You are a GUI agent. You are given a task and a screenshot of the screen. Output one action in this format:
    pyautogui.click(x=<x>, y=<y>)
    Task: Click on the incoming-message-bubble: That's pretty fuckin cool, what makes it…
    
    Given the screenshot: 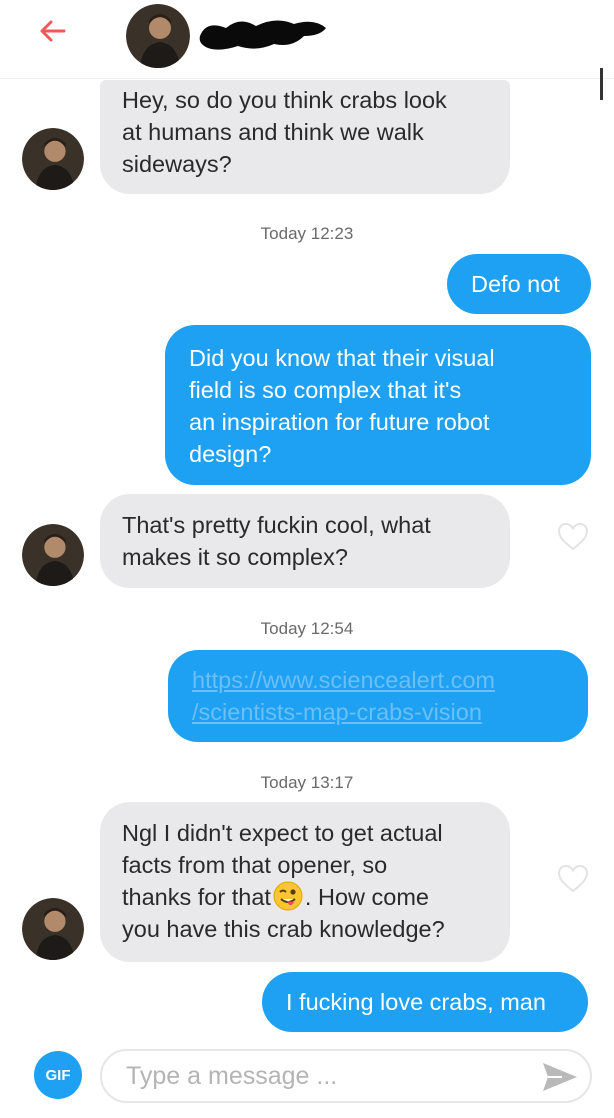 What is the action you would take?
    pyautogui.click(x=305, y=541)
    